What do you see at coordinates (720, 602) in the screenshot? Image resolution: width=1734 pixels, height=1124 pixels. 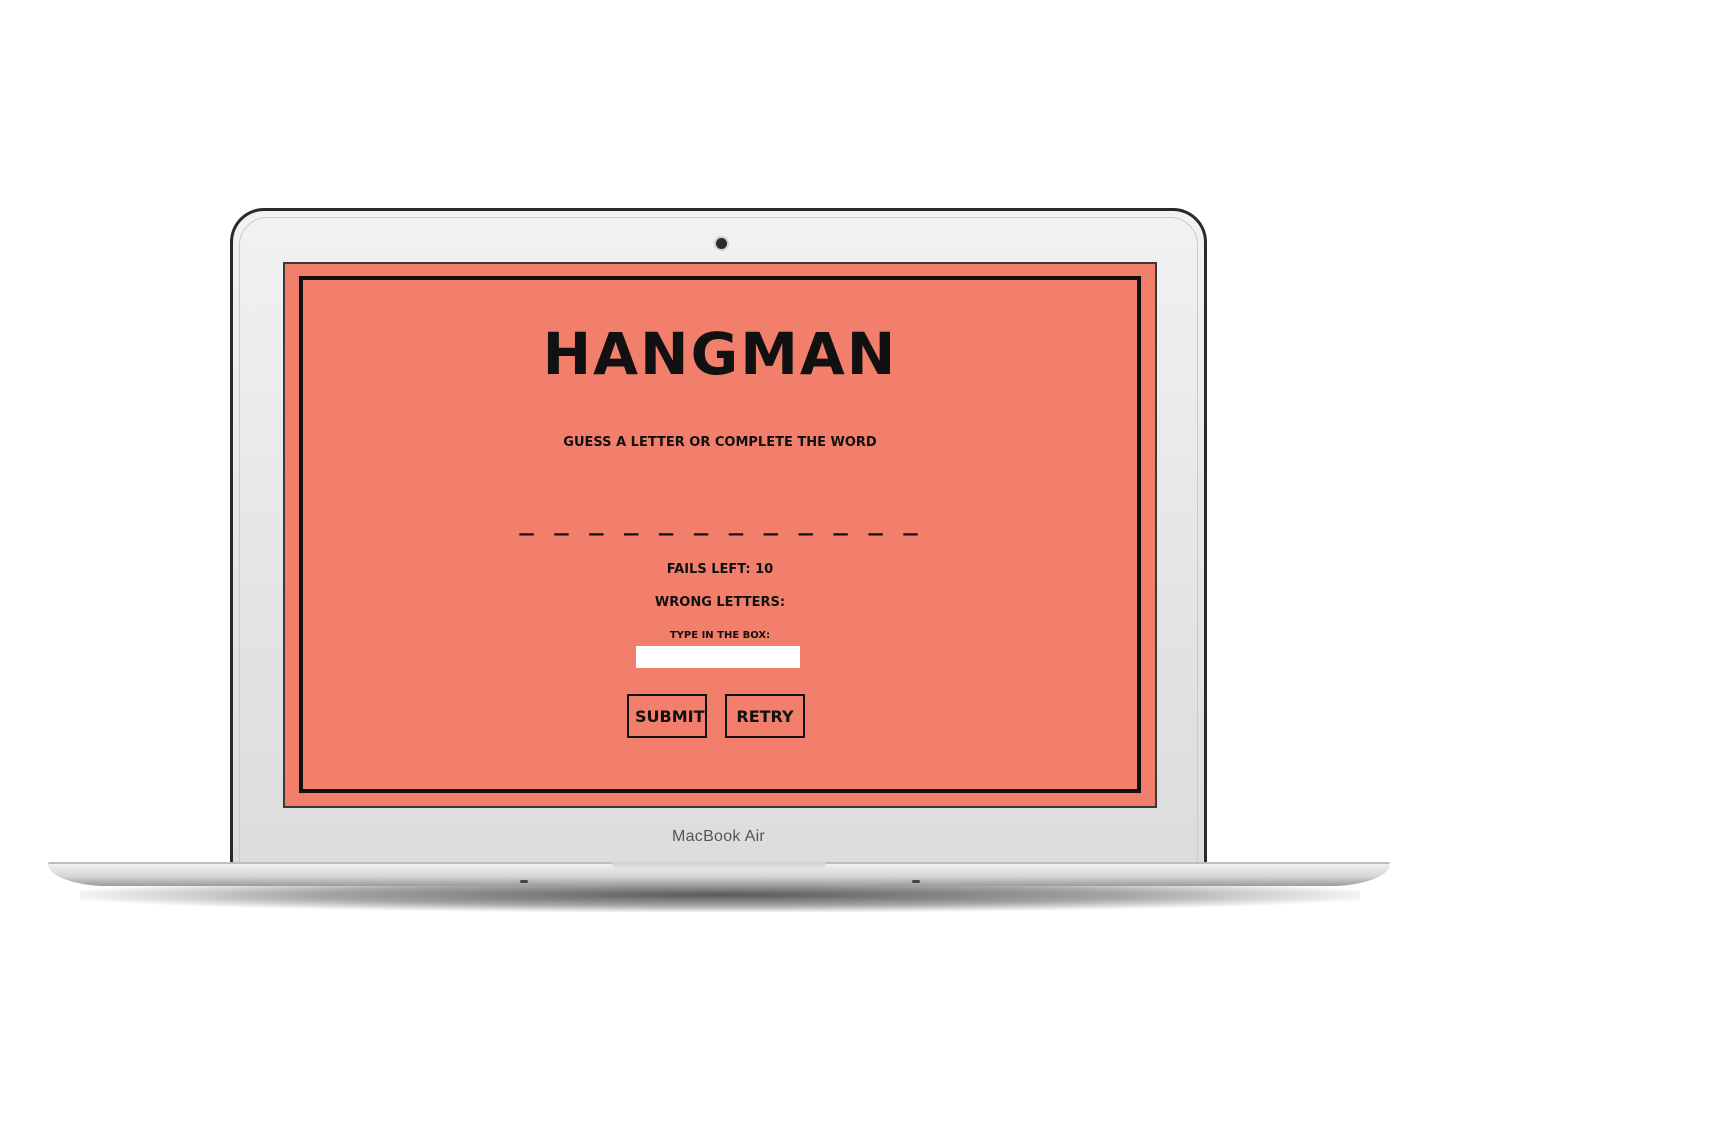 I see `wrong-letters-label: Wrong letters:` at bounding box center [720, 602].